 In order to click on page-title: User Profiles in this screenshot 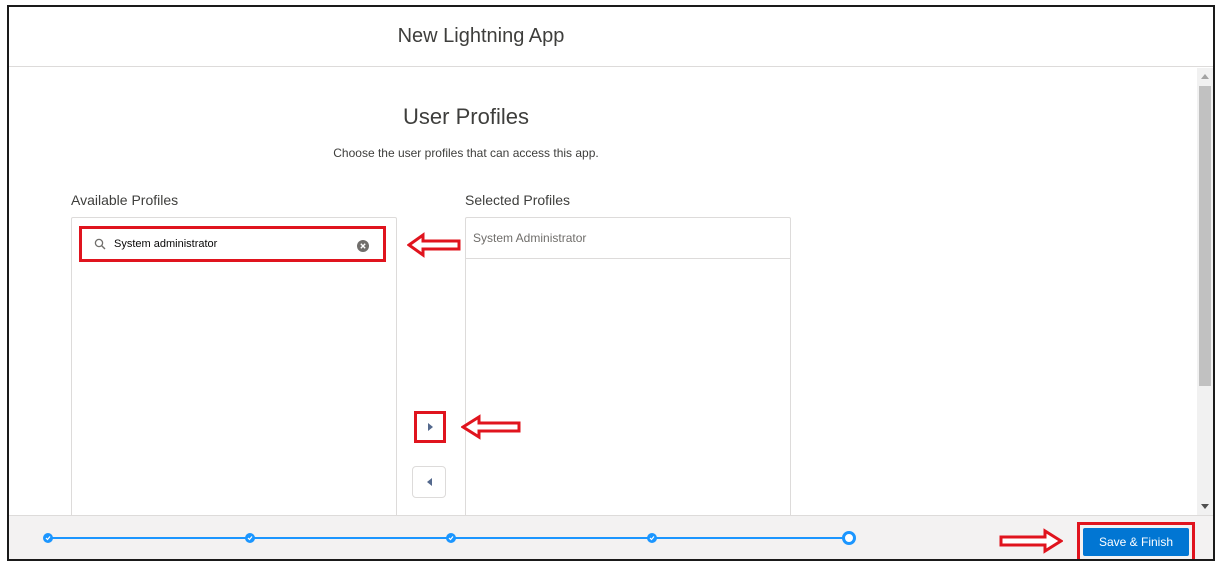, I will do `click(466, 116)`.